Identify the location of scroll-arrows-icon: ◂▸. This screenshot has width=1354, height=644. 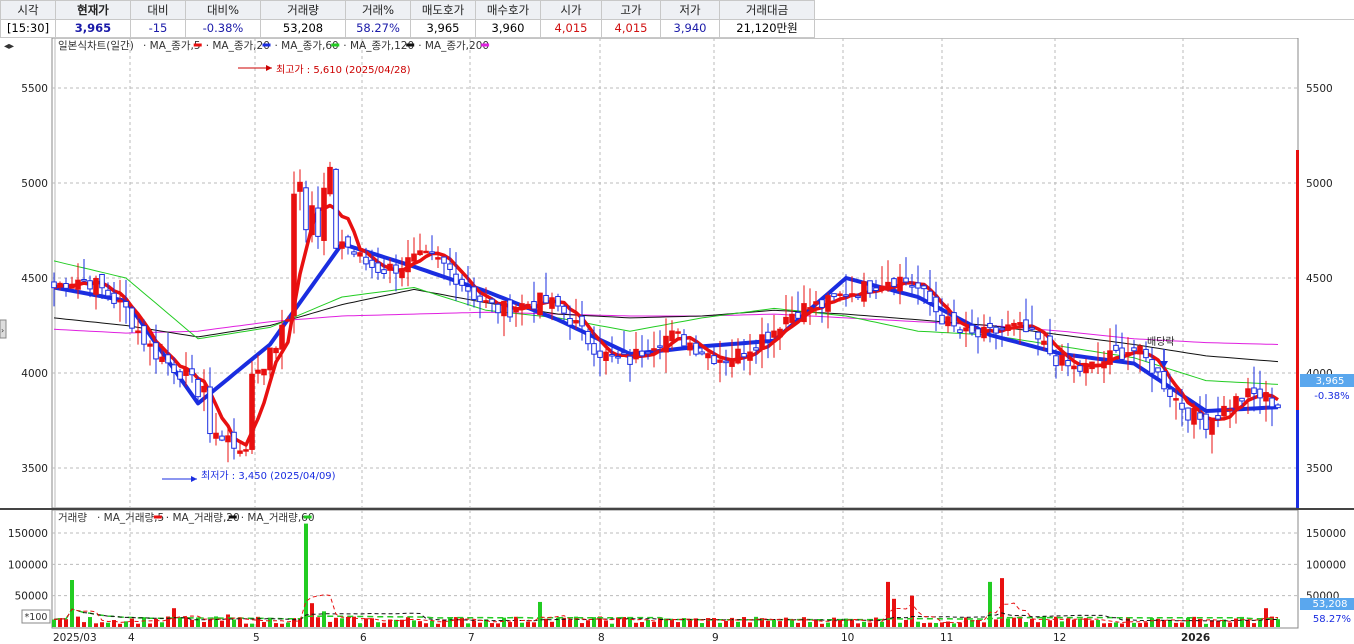
(9, 46).